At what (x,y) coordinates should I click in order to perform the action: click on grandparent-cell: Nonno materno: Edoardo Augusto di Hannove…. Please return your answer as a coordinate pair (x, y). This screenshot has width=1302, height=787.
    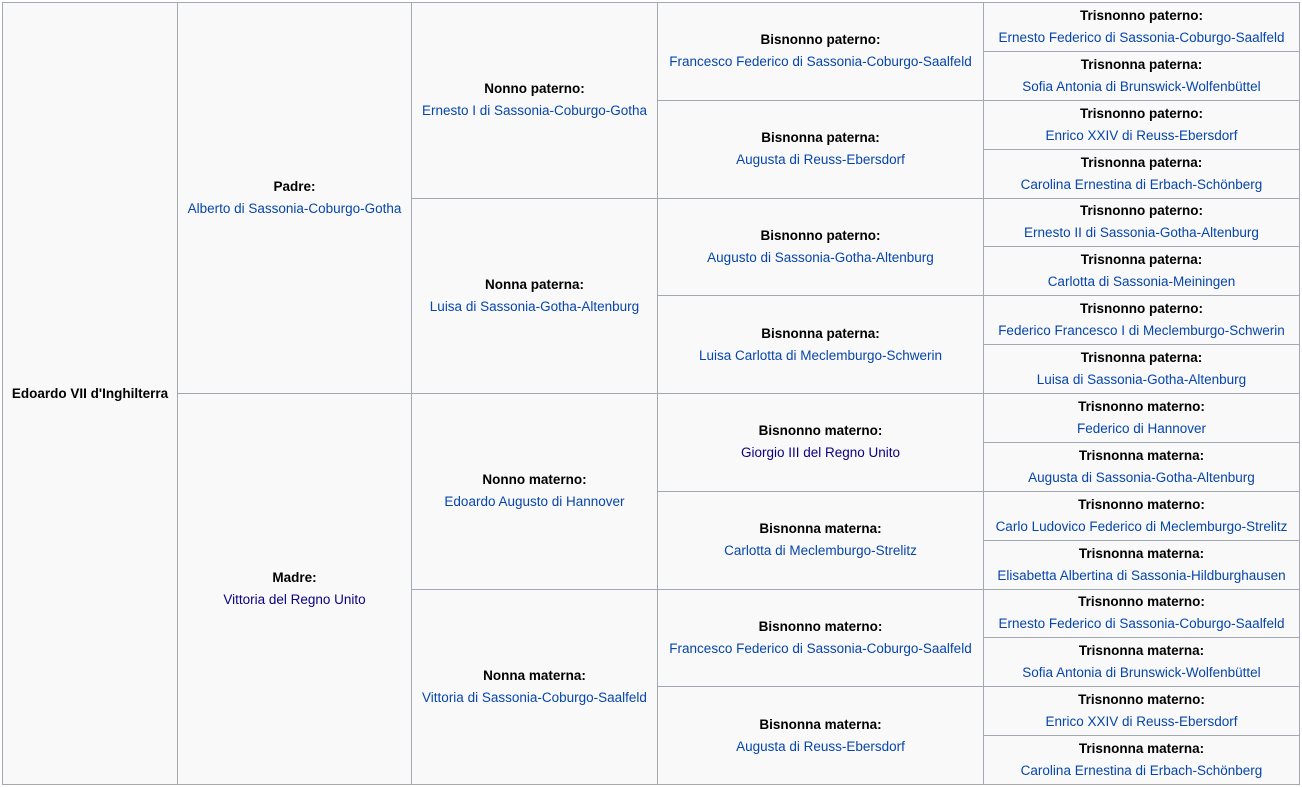
    Looking at the image, I should click on (534, 491).